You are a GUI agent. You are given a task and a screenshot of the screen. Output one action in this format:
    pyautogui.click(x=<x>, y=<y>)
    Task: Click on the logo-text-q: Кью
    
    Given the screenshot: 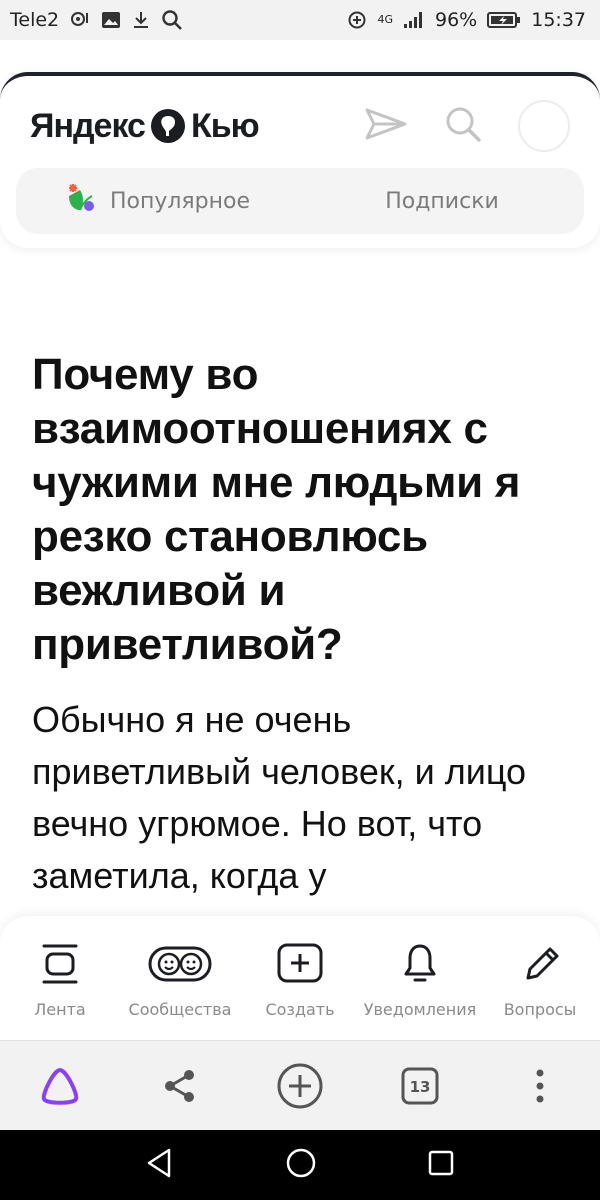 What is the action you would take?
    pyautogui.click(x=225, y=125)
    